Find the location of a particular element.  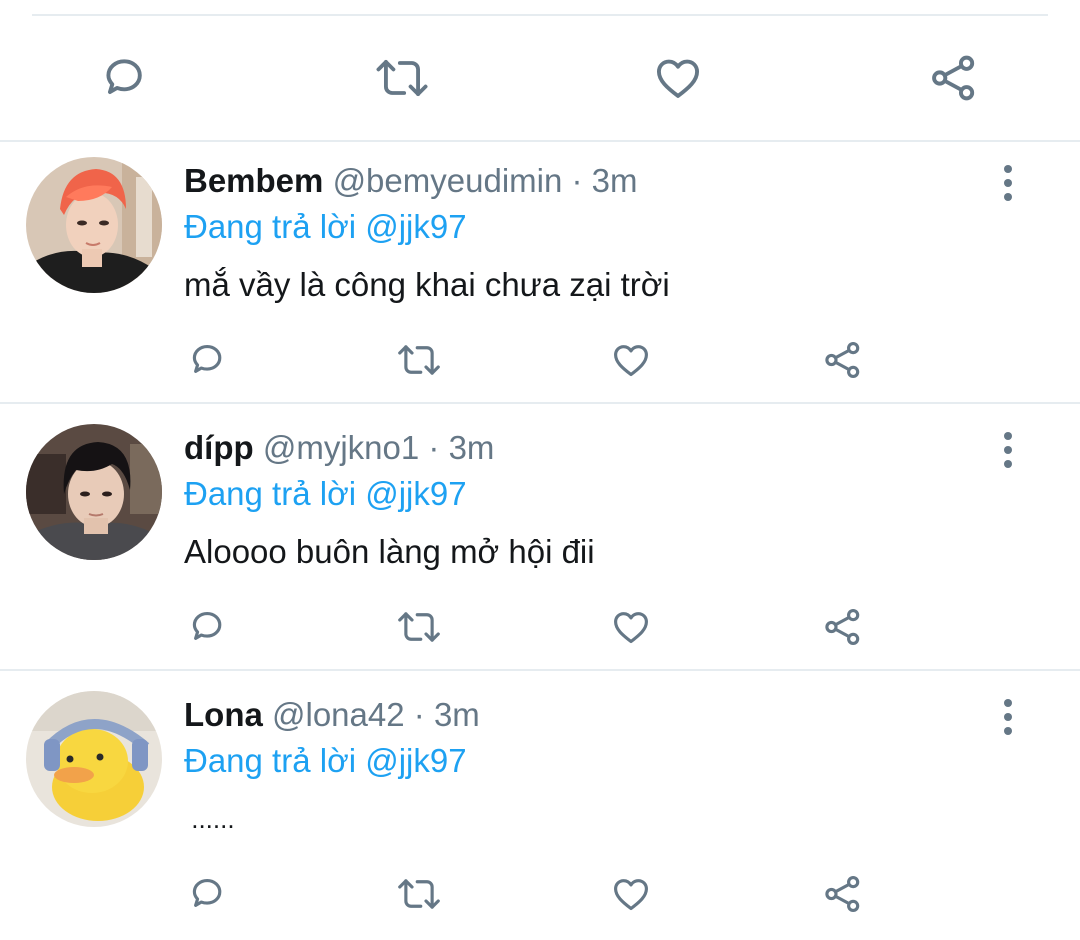

parent-tweet-action-bar is located at coordinates (540, 77).